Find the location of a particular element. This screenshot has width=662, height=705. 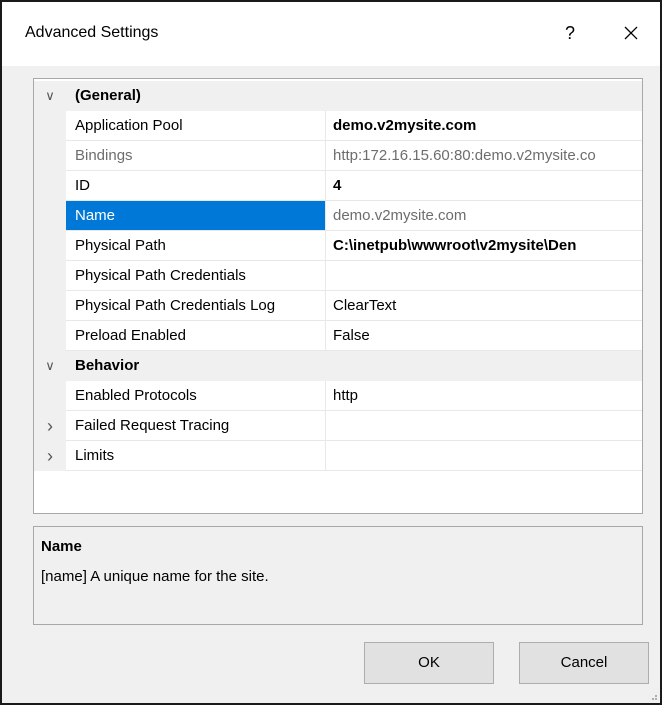

description-title: Name is located at coordinates (61, 546).